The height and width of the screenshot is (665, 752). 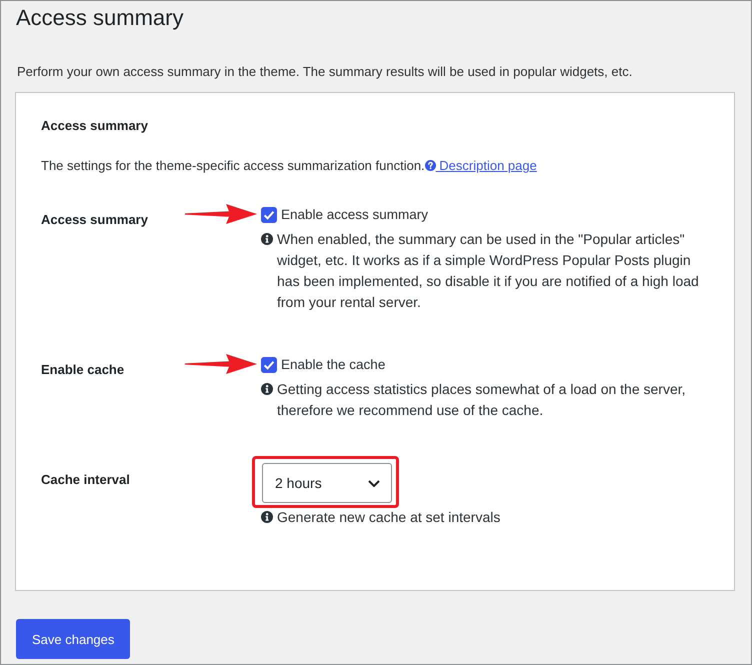 I want to click on setting-label: Access summary, so click(x=94, y=219).